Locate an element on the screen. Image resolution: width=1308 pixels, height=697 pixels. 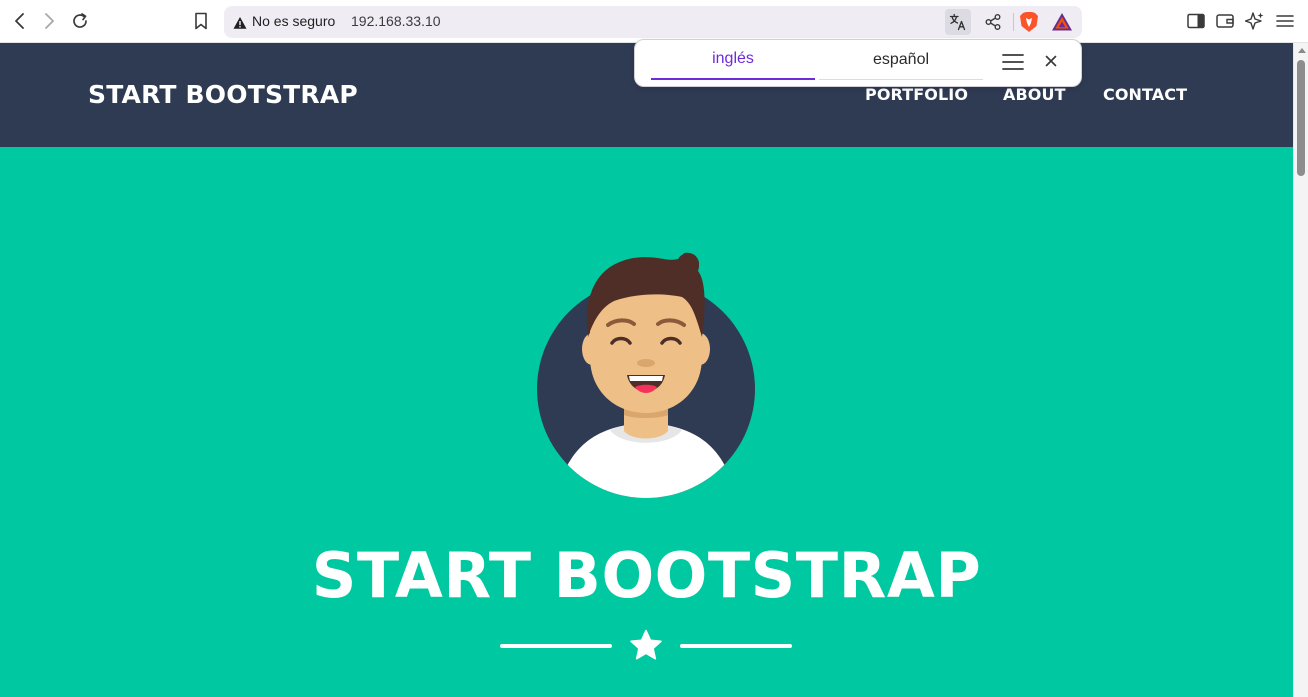
url-text: 192.168.33.10 is located at coordinates (396, 21).